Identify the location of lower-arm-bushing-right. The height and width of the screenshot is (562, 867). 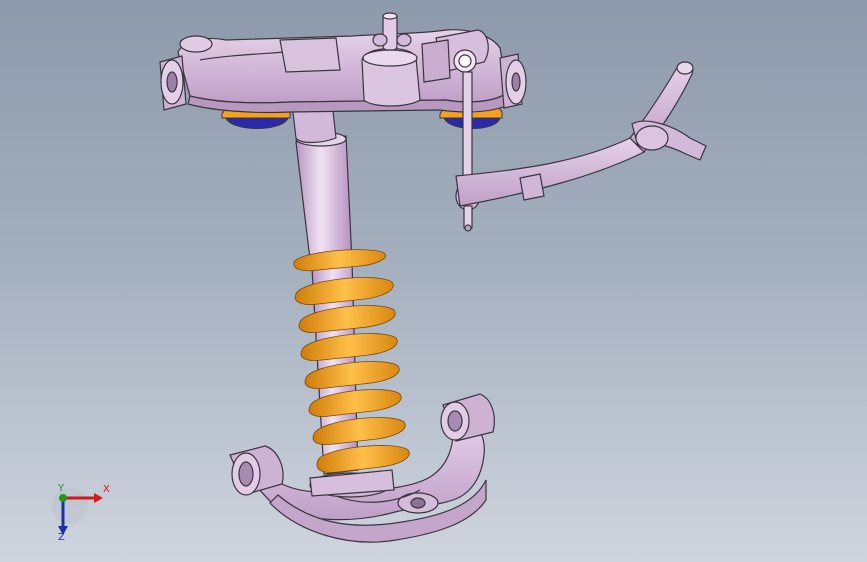
(467, 417).